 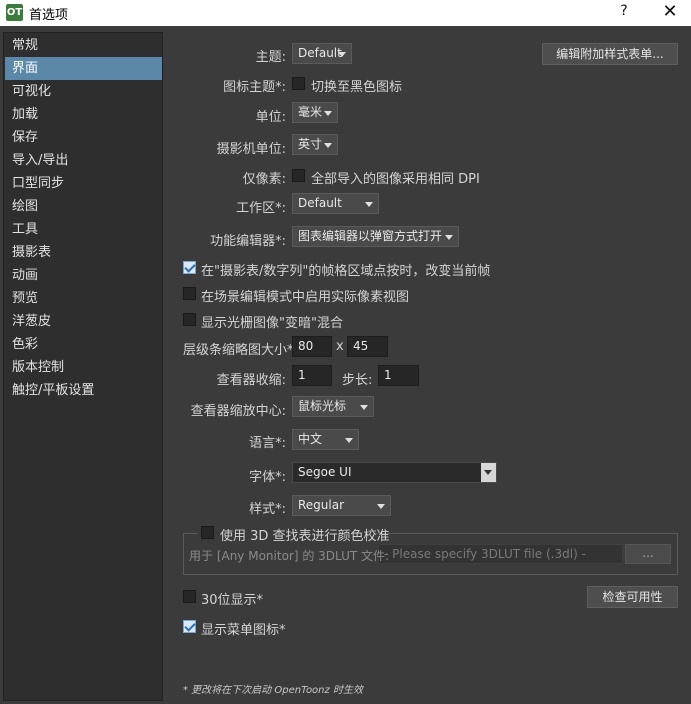 What do you see at coordinates (322, 406) in the screenshot?
I see `viewer-zoom-center-value: 鼠标光标` at bounding box center [322, 406].